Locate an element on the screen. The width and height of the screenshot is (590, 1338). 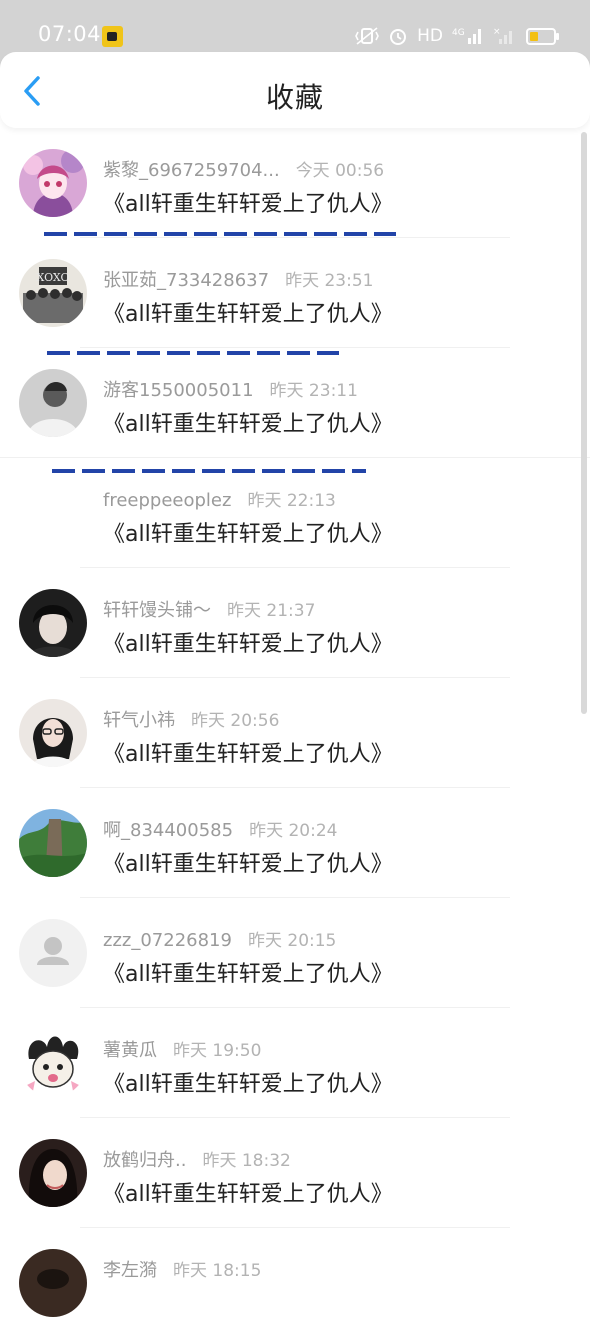
item-time: 昨天 23:11 is located at coordinates (313, 391).